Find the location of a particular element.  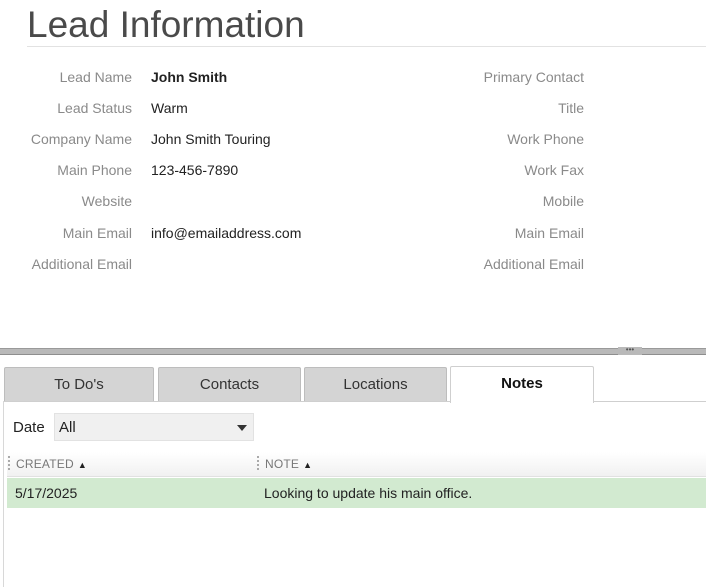

chevron-down-icon is located at coordinates (242, 428).